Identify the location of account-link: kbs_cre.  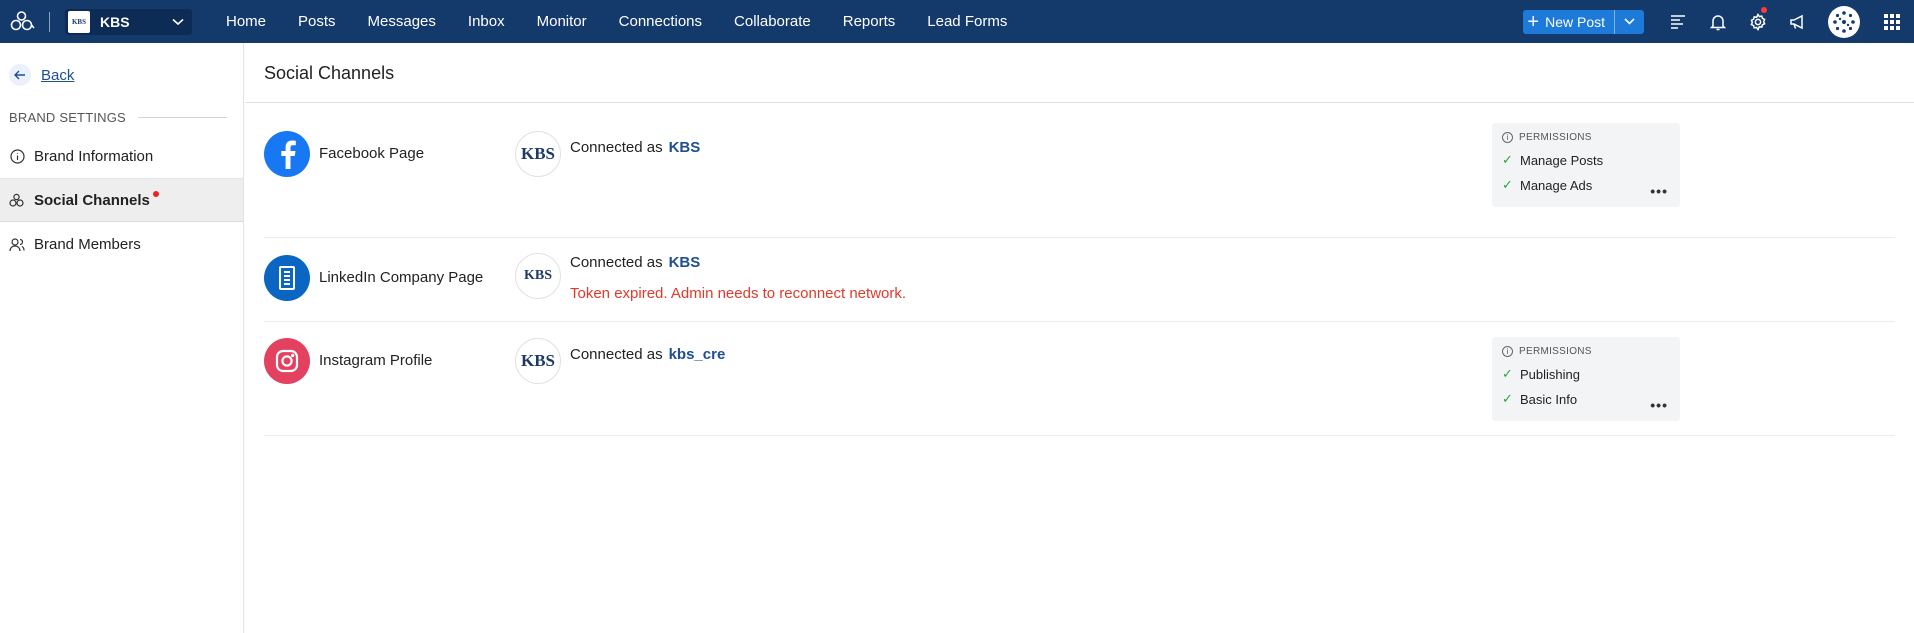
(697, 354).